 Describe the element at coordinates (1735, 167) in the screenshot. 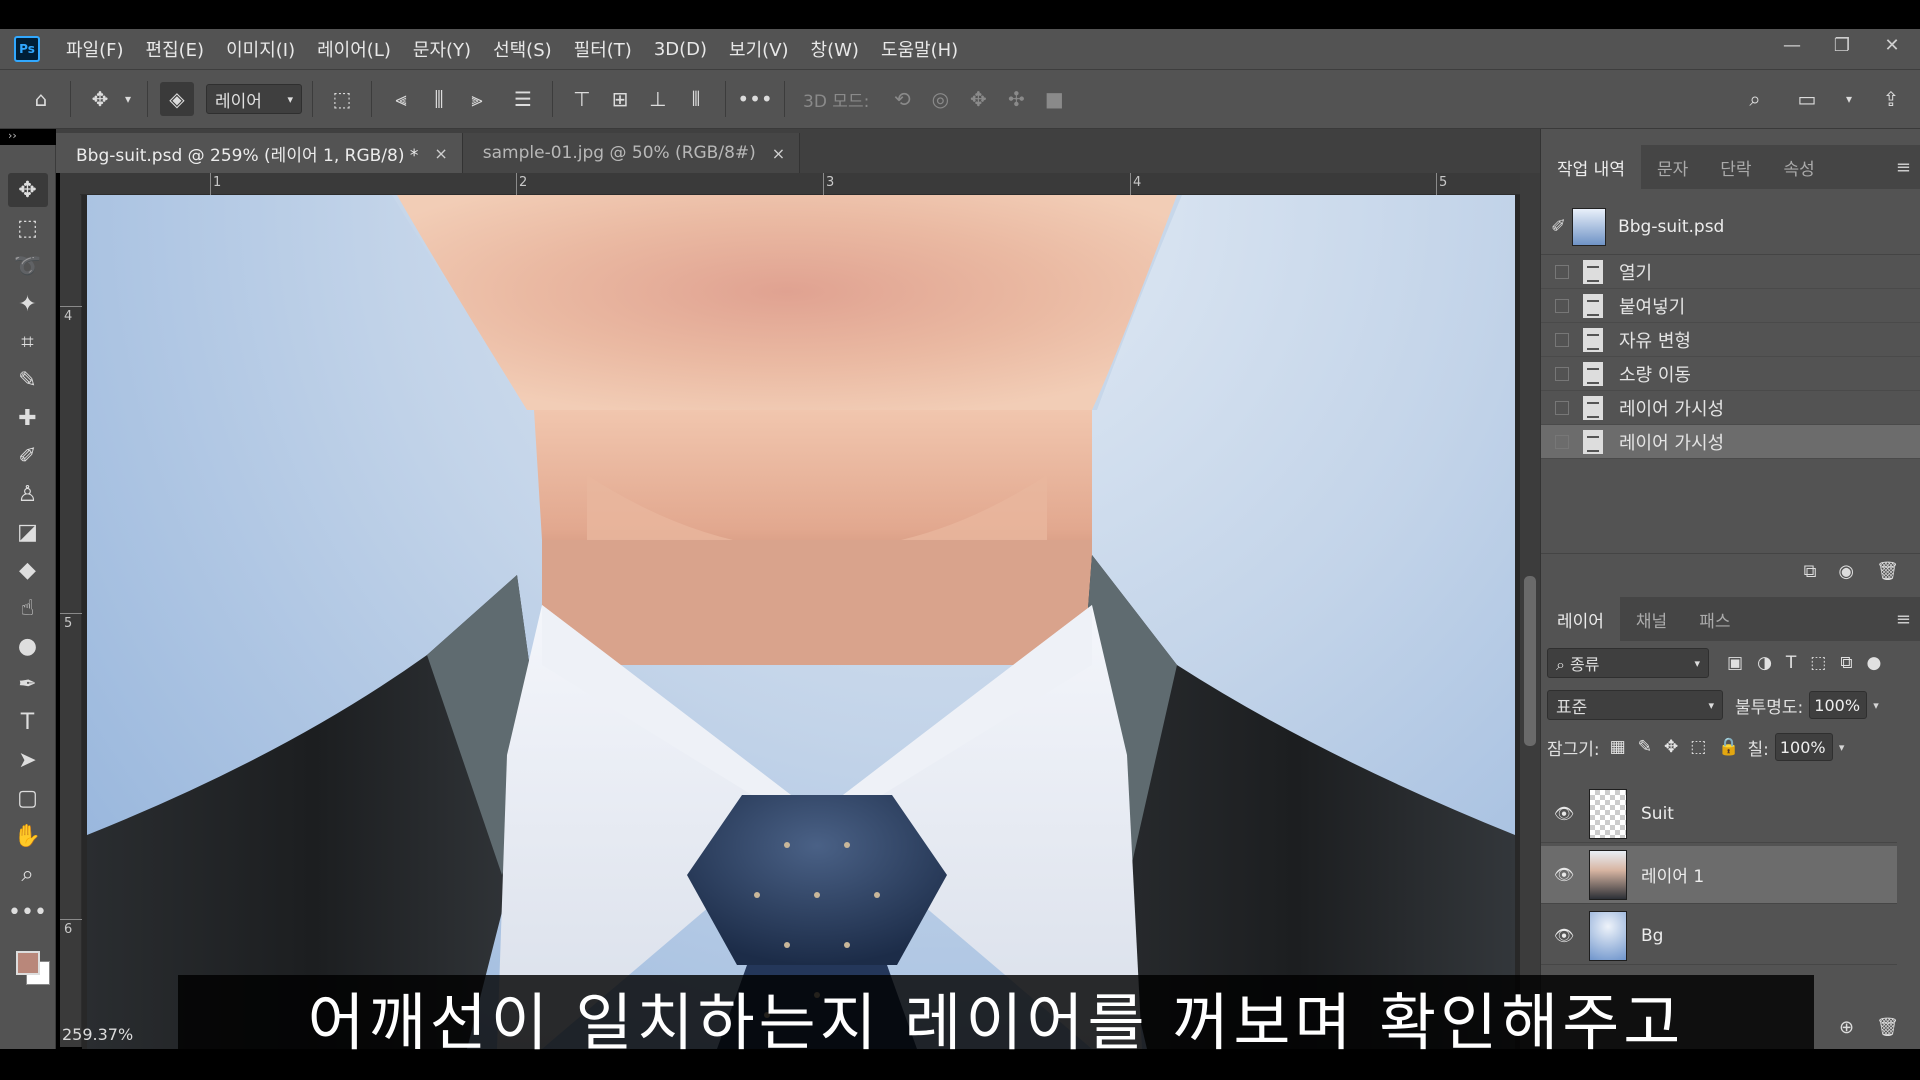

I see `tab-paragraph: 단락` at that location.